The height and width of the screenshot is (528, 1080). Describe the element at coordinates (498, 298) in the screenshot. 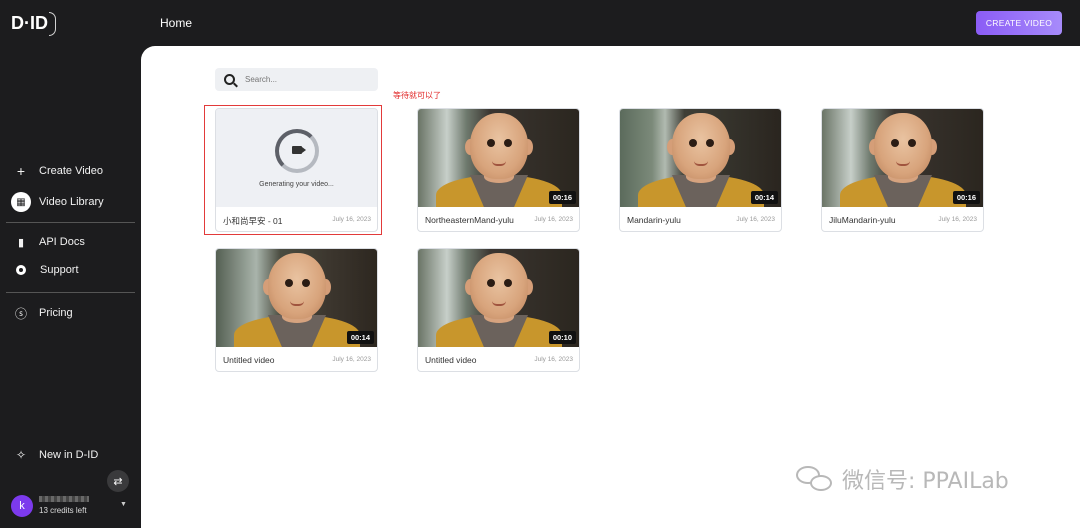

I see `video-thumbnail: 00:10` at that location.